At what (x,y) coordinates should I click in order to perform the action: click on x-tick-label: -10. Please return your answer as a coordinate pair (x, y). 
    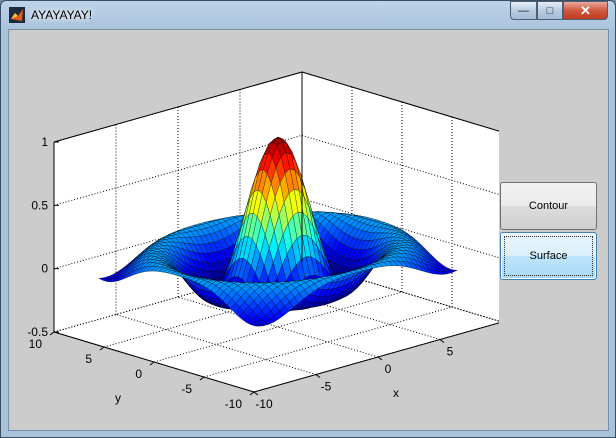
    Looking at the image, I should click on (264, 404).